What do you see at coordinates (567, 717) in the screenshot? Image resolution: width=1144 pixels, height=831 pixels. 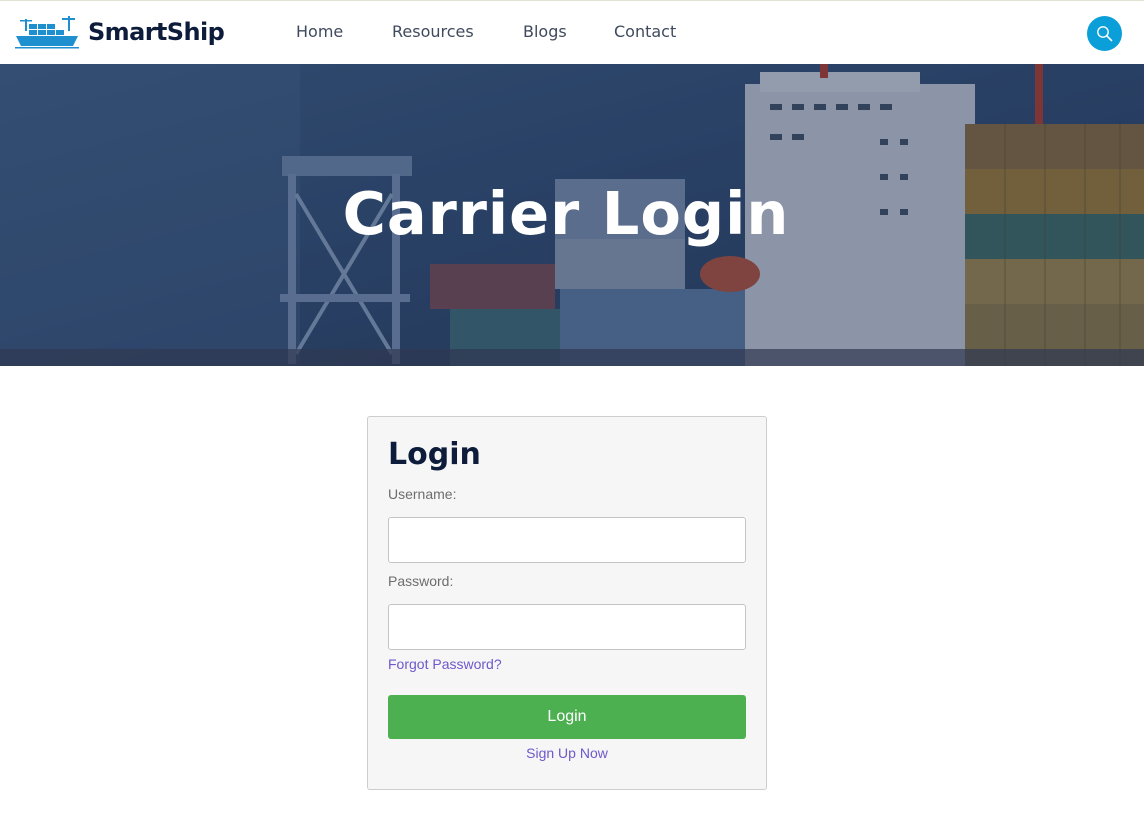 I see `login-button: Login` at bounding box center [567, 717].